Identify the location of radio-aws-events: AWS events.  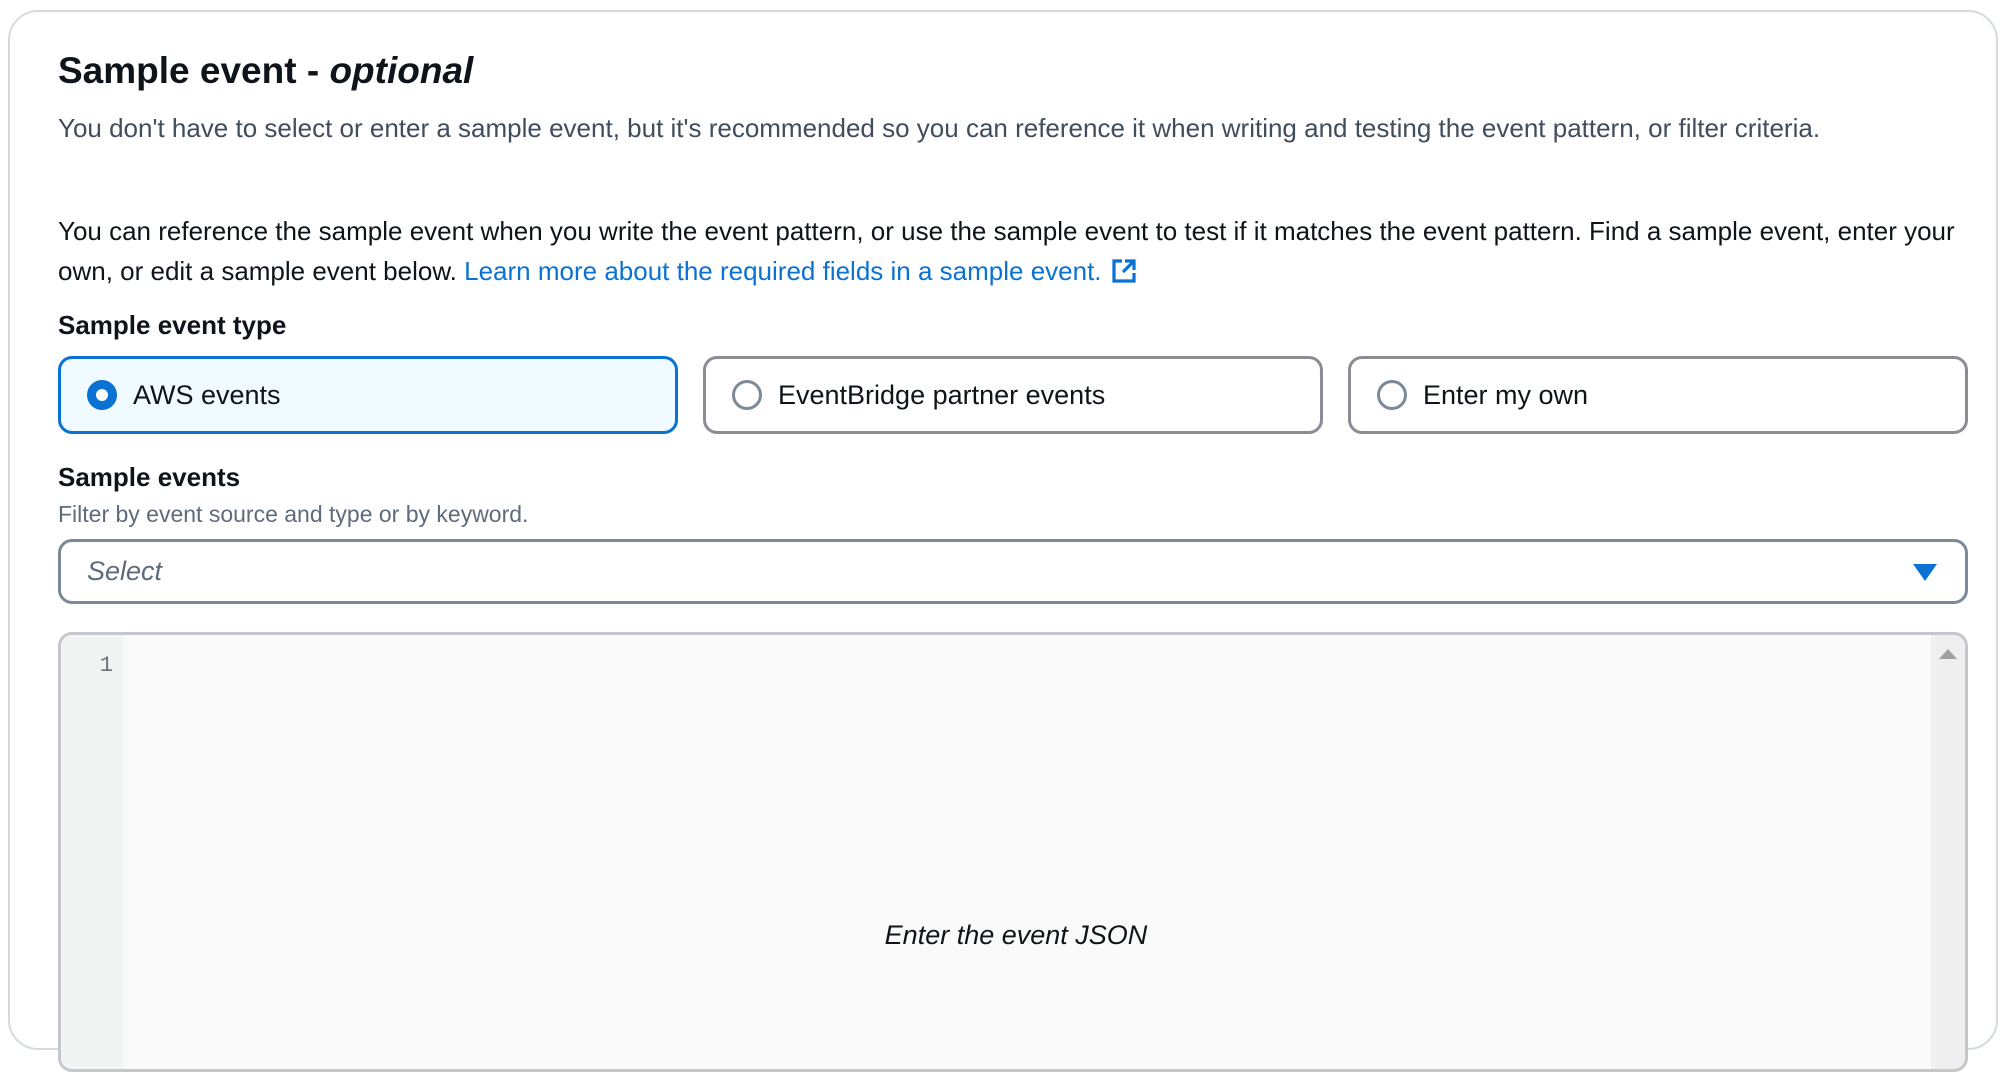
(368, 395).